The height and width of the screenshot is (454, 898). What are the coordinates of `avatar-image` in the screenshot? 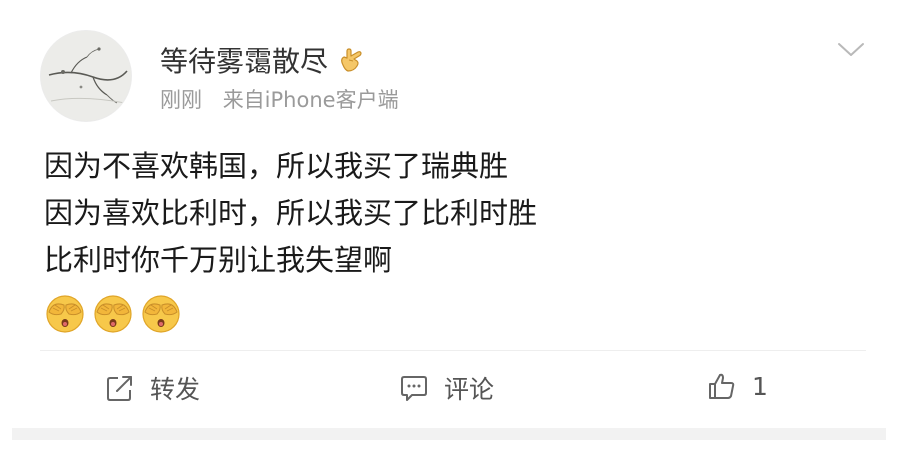 It's located at (86, 76).